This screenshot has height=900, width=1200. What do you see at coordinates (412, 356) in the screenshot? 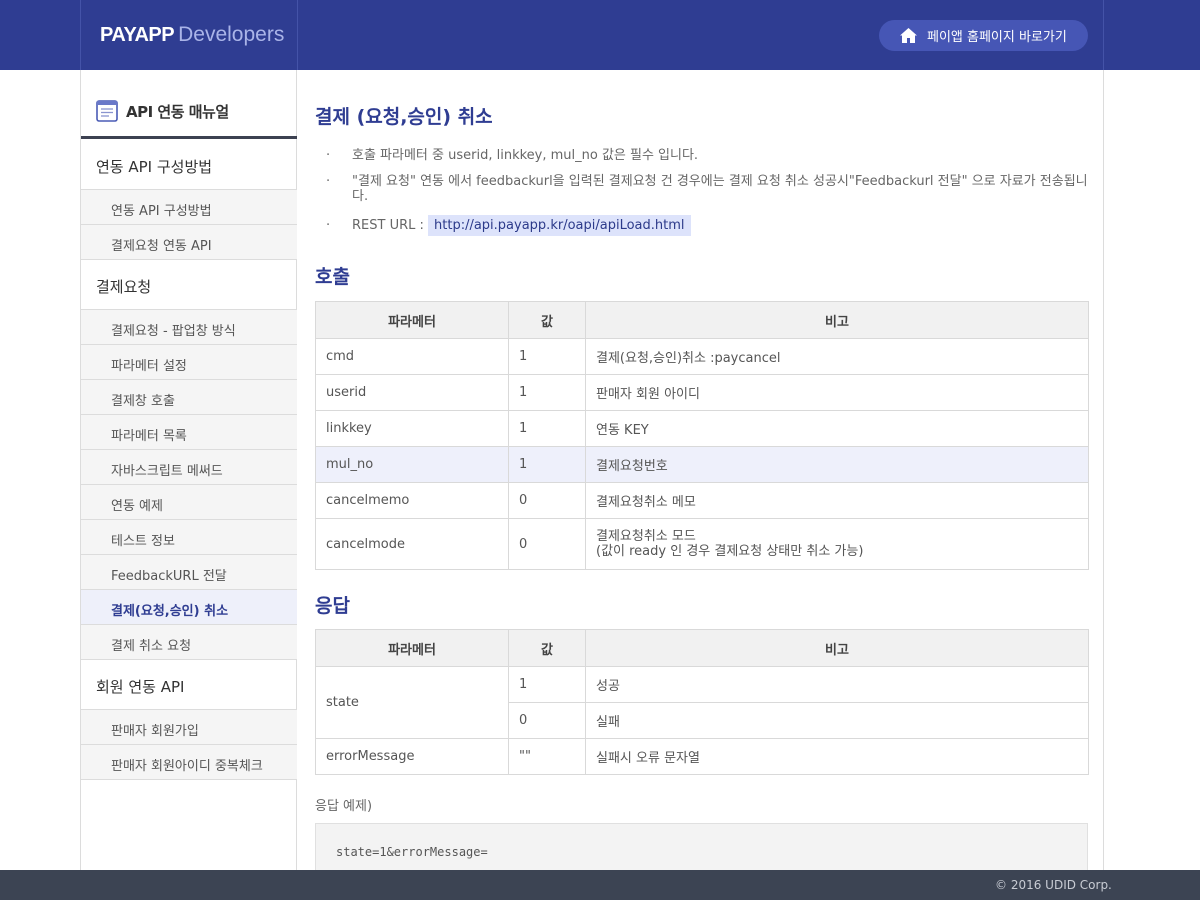
I see `param-name-cell: cmd` at bounding box center [412, 356].